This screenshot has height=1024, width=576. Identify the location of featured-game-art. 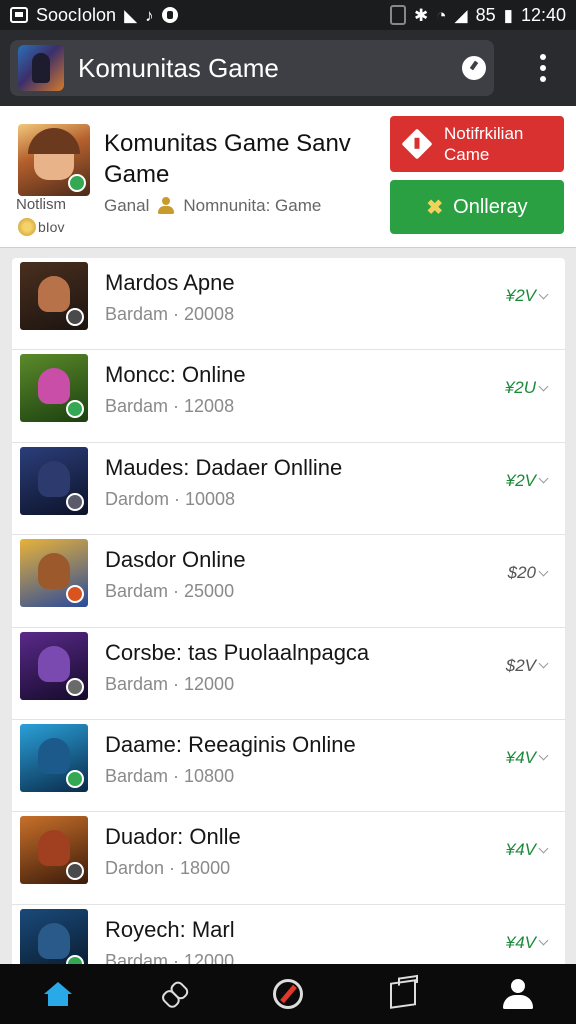
(54, 160).